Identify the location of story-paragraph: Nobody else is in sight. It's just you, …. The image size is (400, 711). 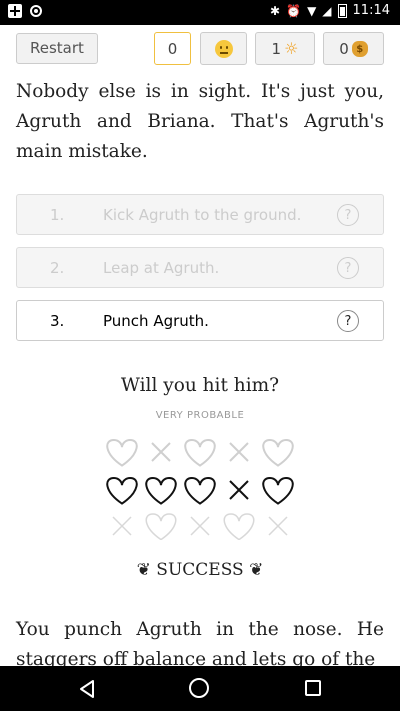
(200, 121).